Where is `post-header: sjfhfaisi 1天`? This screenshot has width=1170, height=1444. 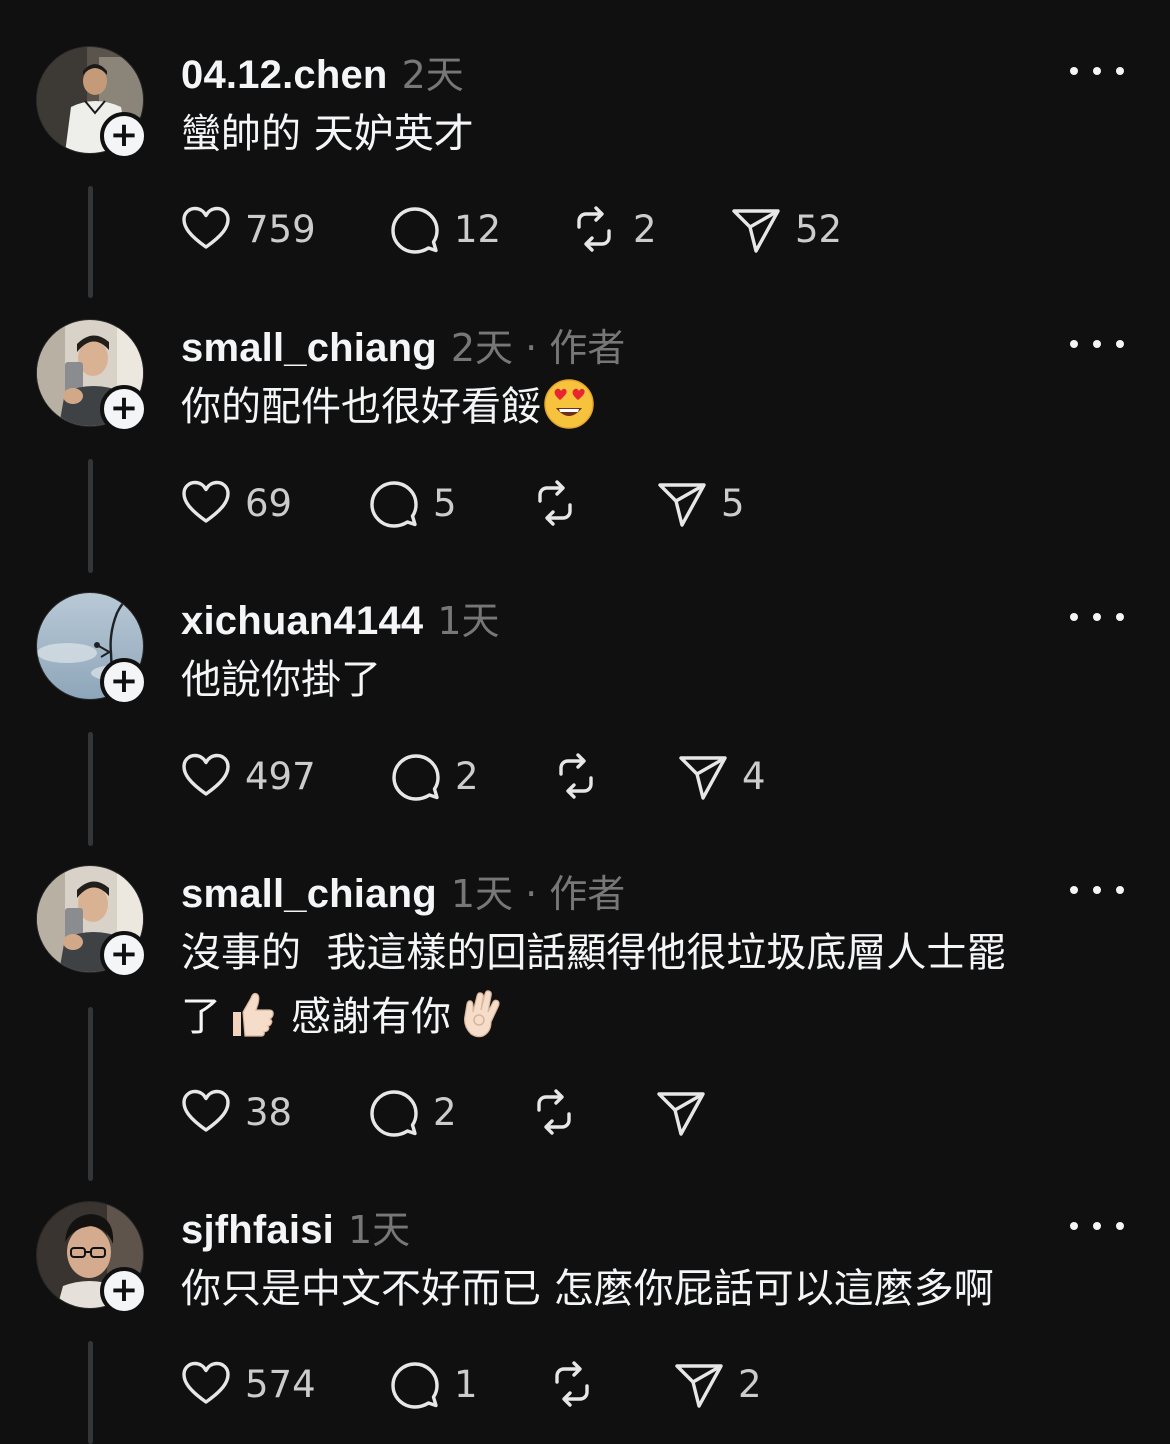
post-header: sjfhfaisi 1天 is located at coordinates (295, 1226).